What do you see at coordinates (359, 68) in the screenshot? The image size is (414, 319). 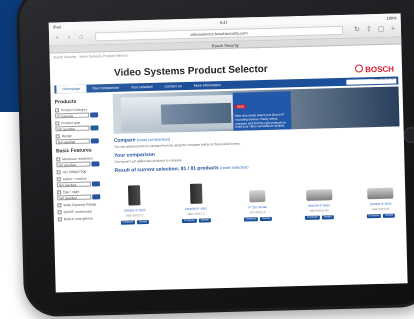 I see `bosch-mark-icon` at bounding box center [359, 68].